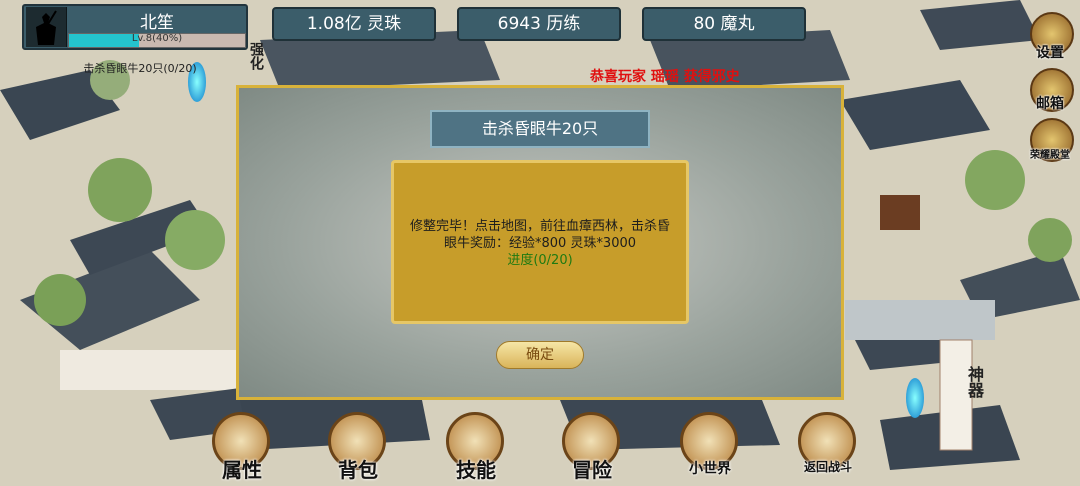 The image size is (1080, 486). Describe the element at coordinates (157, 23) in the screenshot. I see `player-name: 北笙` at that location.